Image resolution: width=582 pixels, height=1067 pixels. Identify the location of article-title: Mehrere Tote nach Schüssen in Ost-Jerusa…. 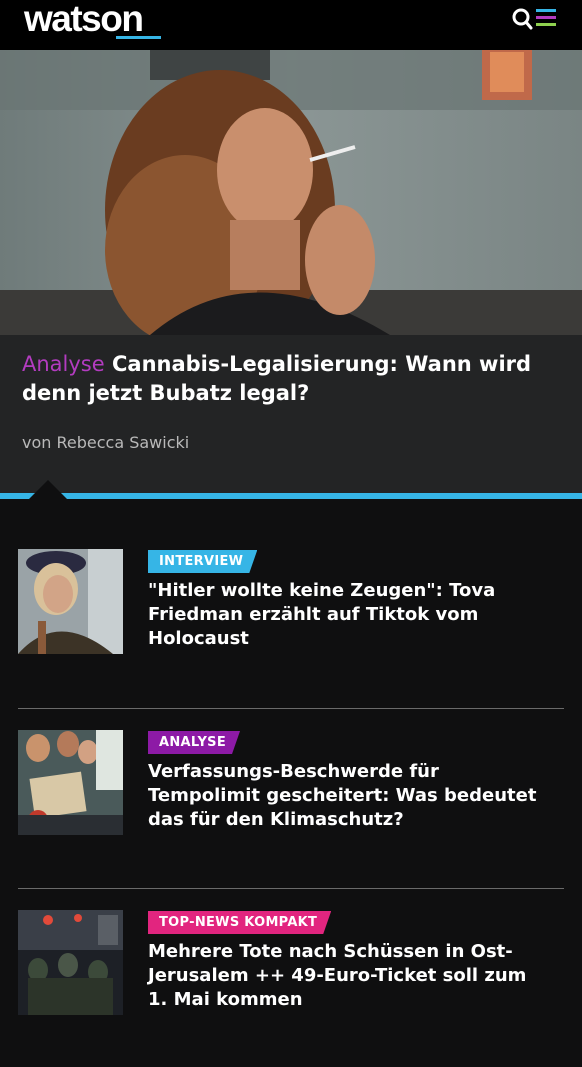
(348, 976).